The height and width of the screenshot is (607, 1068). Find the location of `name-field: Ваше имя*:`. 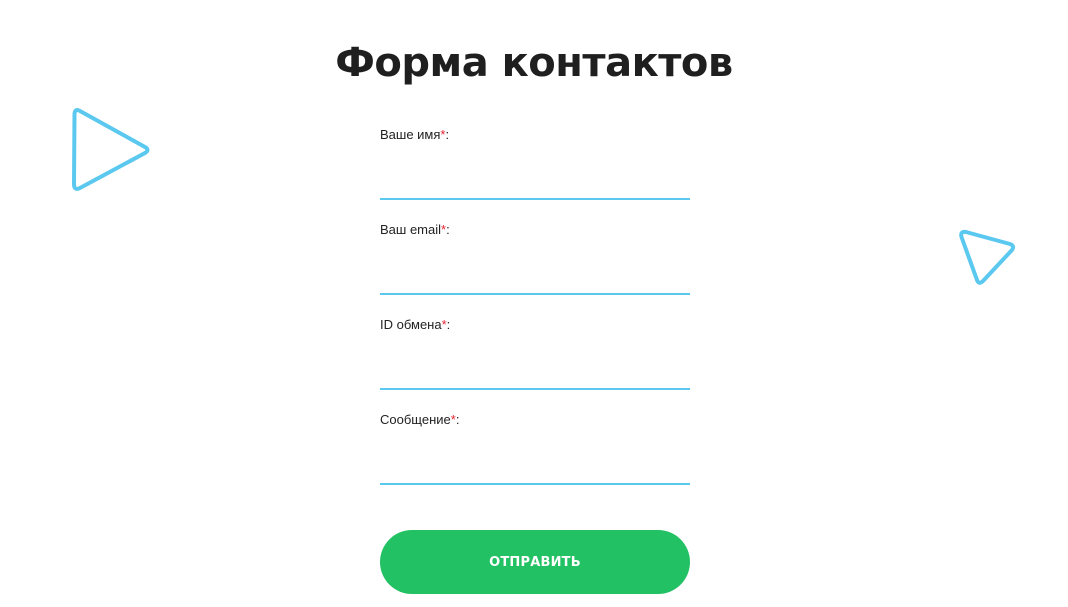

name-field: Ваше имя*: is located at coordinates (535, 173).